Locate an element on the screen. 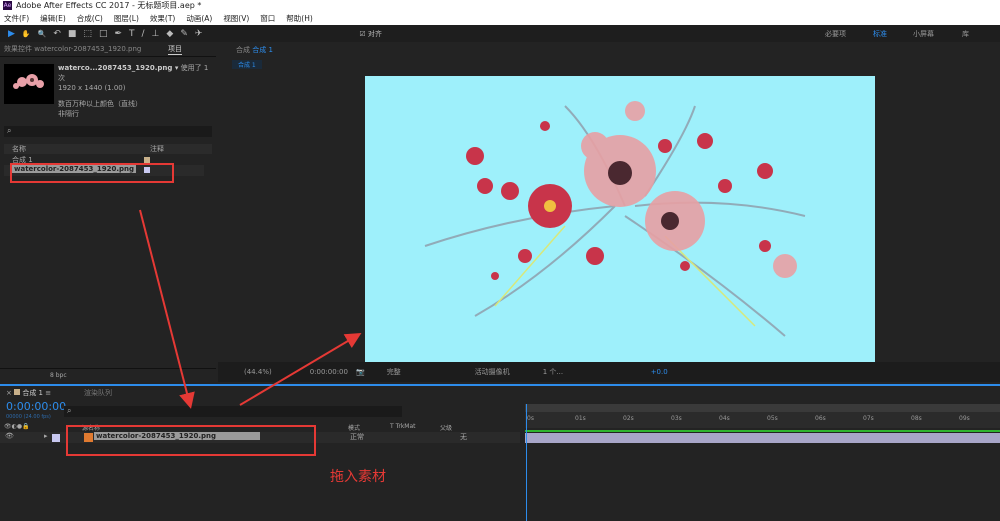 This screenshot has width=1000, height=521. annotation-arrows is located at coordinates (250, 309).